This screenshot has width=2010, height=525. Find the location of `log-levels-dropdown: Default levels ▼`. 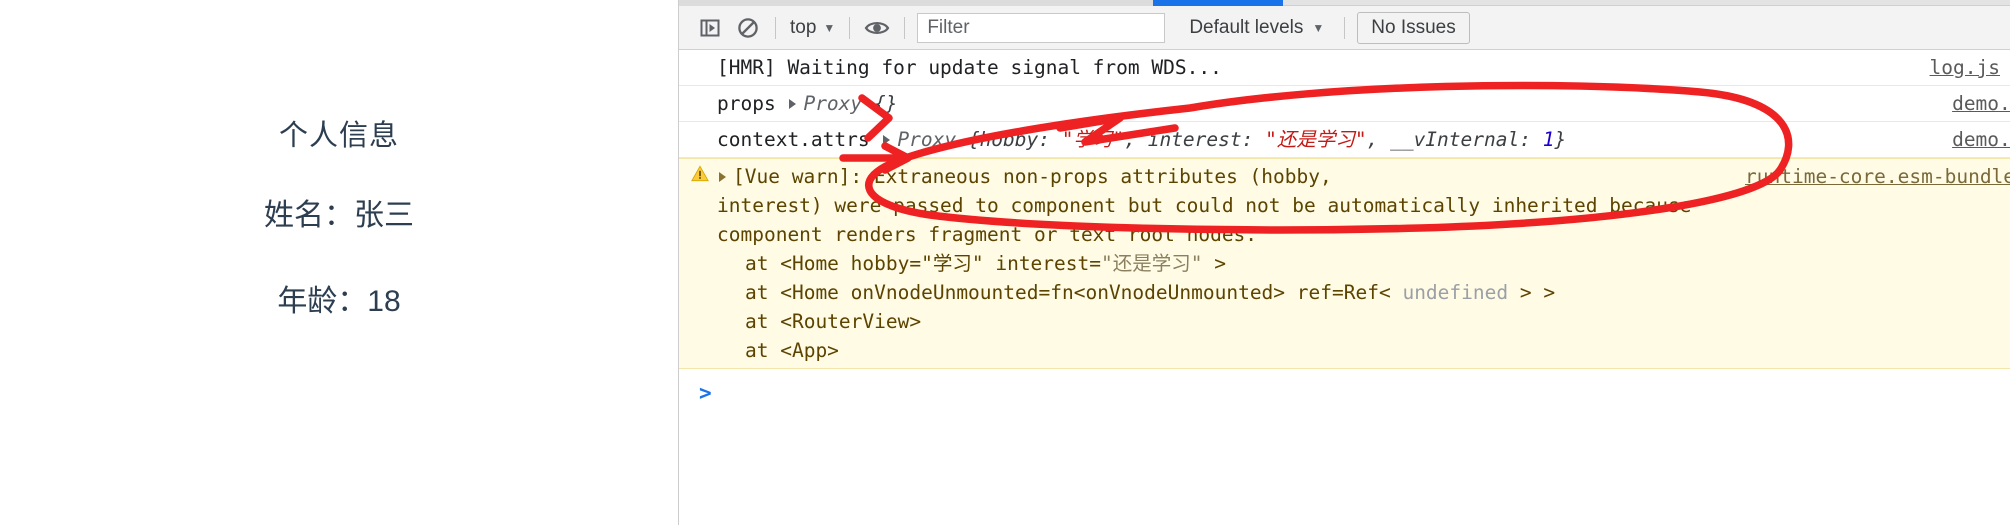

log-levels-dropdown: Default levels ▼ is located at coordinates (1256, 28).